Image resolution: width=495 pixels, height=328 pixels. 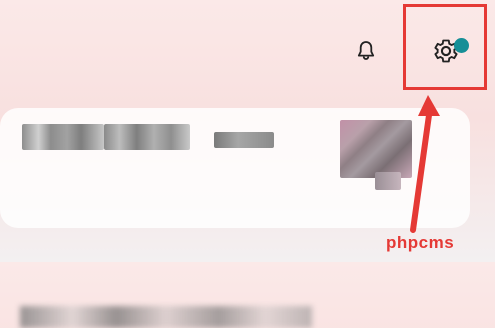 I want to click on watermark: phpcms, so click(x=420, y=242).